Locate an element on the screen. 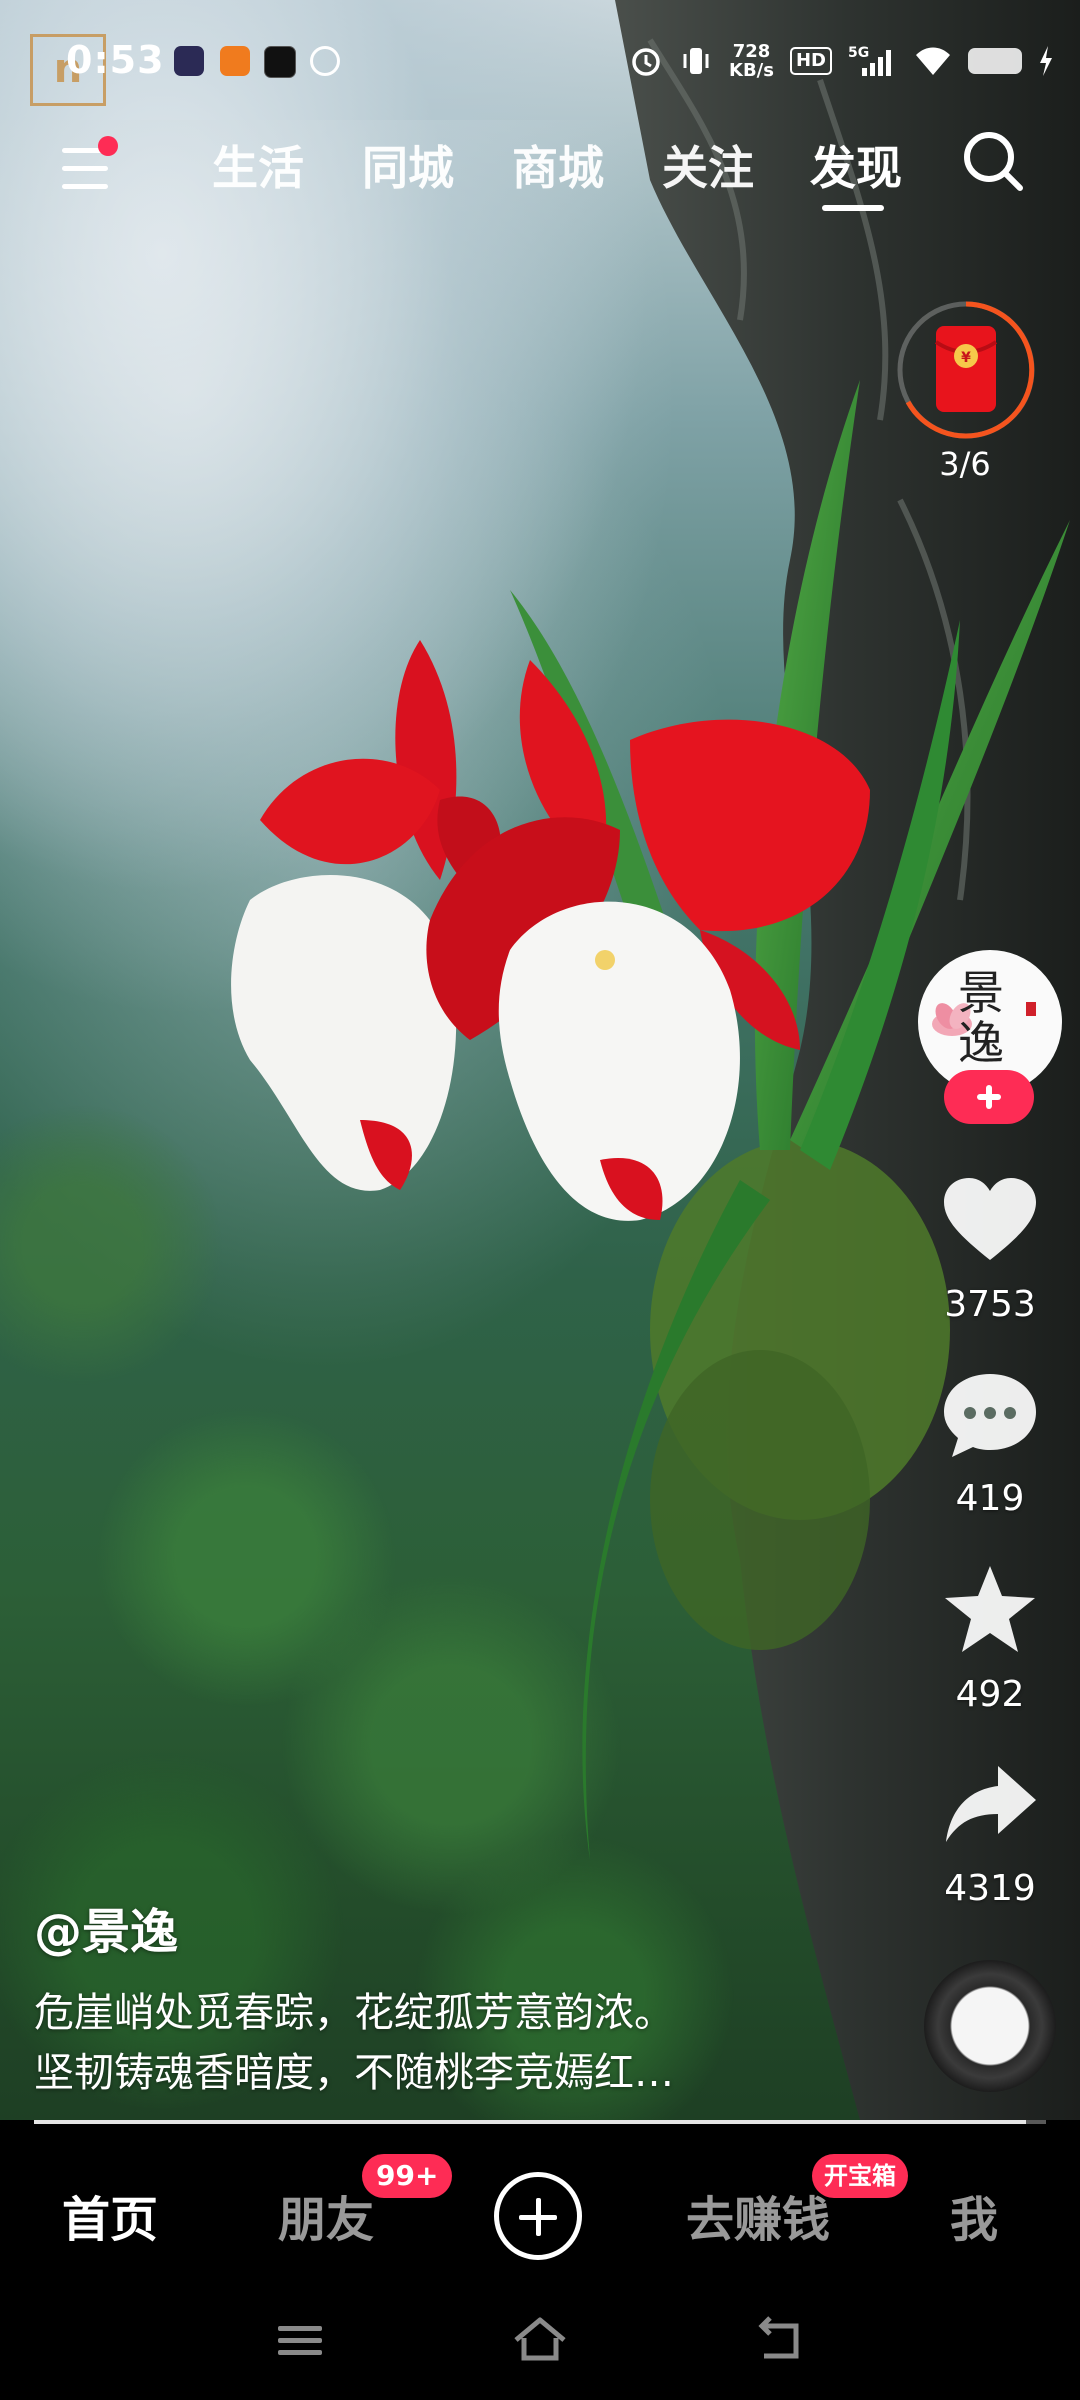 This screenshot has height=2400, width=1080. plus-icon is located at coordinates (989, 1097).